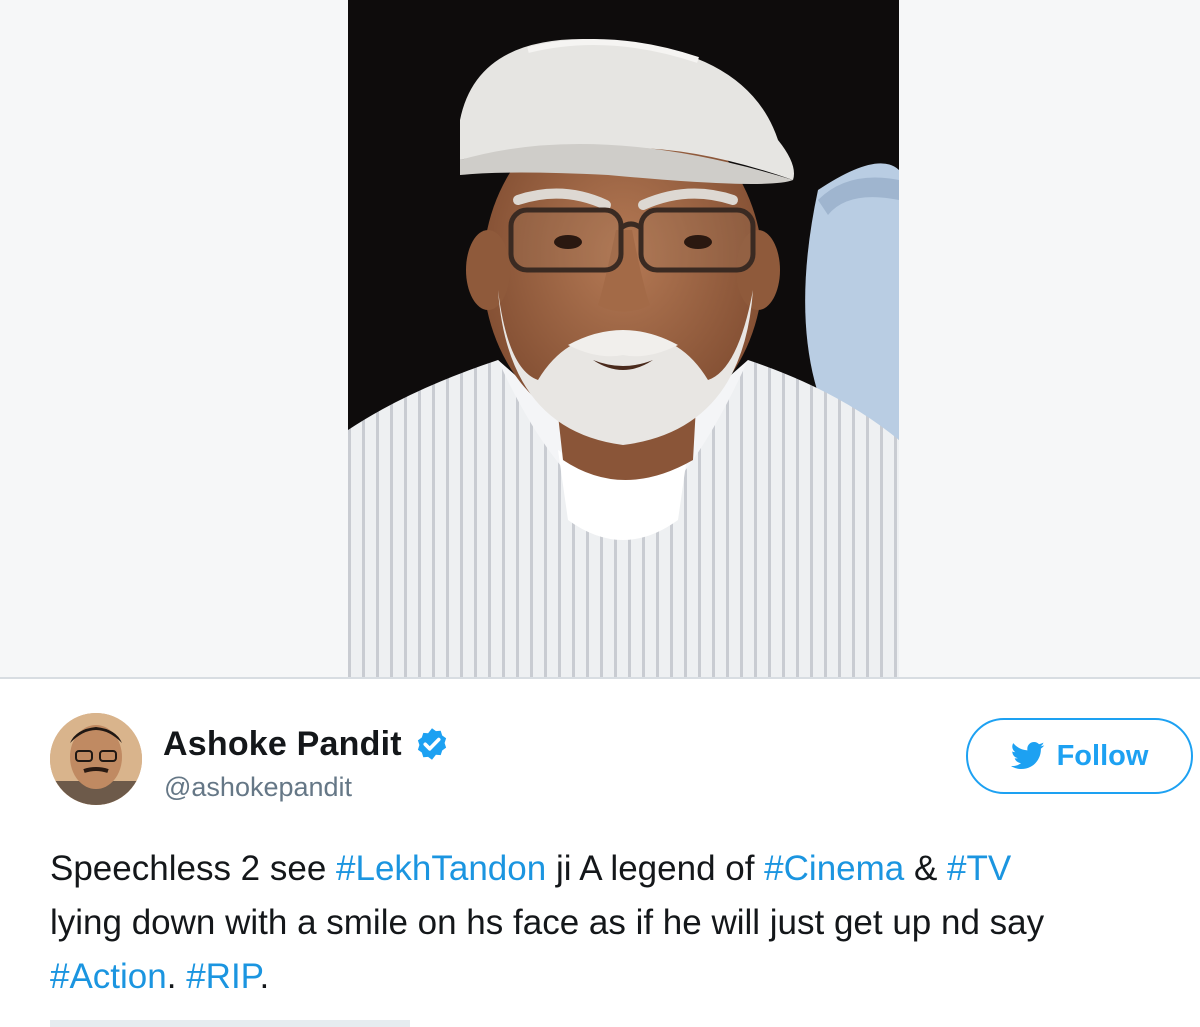 The height and width of the screenshot is (1027, 1200). Describe the element at coordinates (230, 1023) in the screenshot. I see `tweet-footer-partial` at that location.